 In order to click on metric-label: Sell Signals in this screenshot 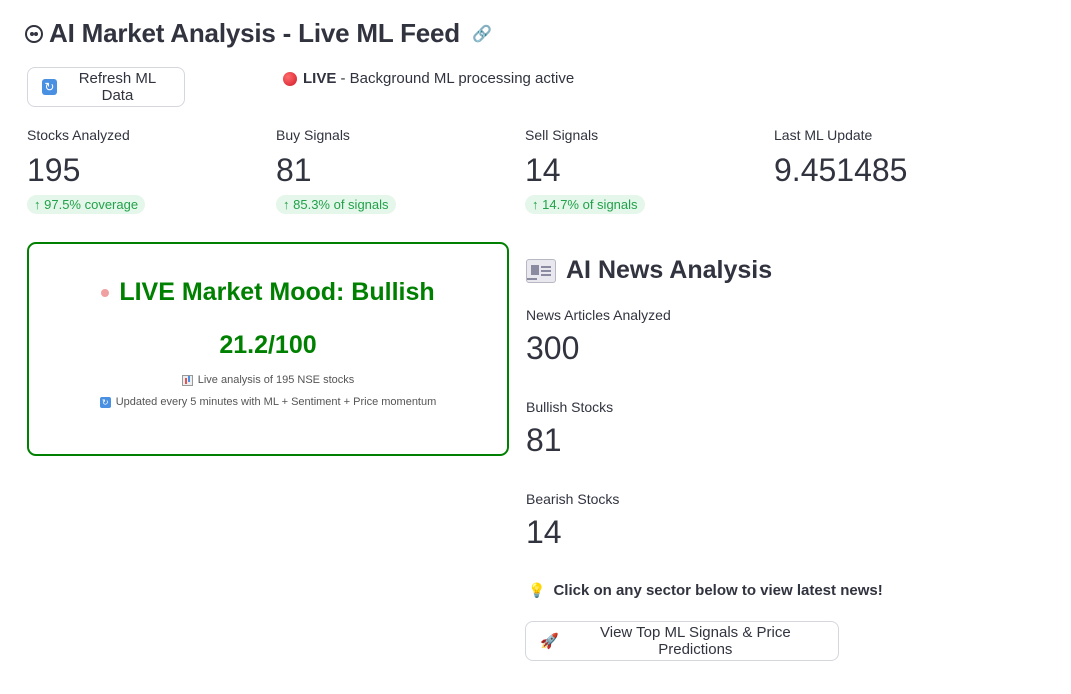, I will do `click(562, 135)`.